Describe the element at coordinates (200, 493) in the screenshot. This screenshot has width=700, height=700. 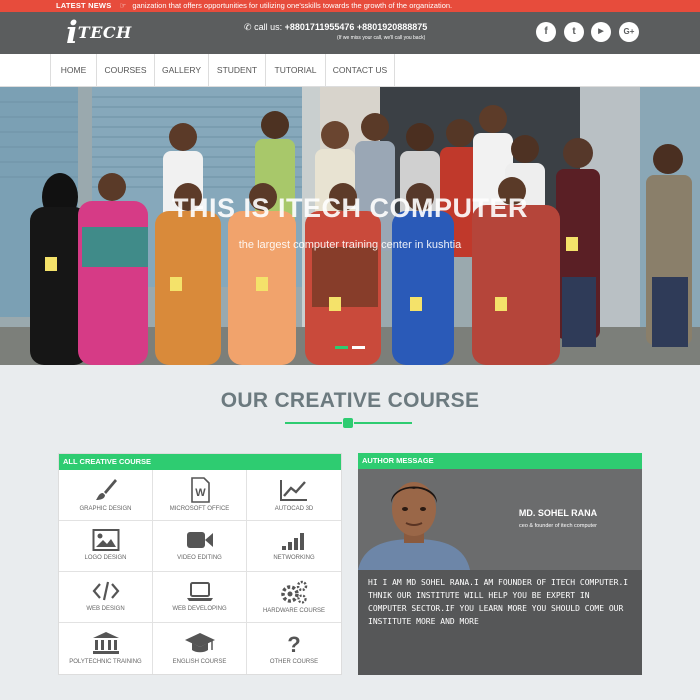
I see `svg-text: W` at that location.